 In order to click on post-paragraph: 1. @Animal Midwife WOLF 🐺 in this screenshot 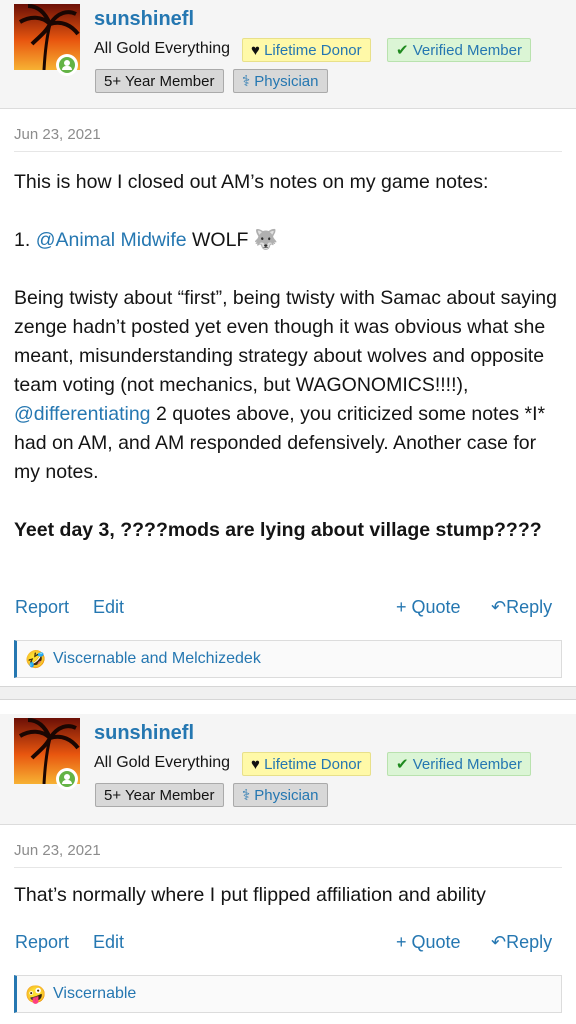, I will do `click(146, 240)`.